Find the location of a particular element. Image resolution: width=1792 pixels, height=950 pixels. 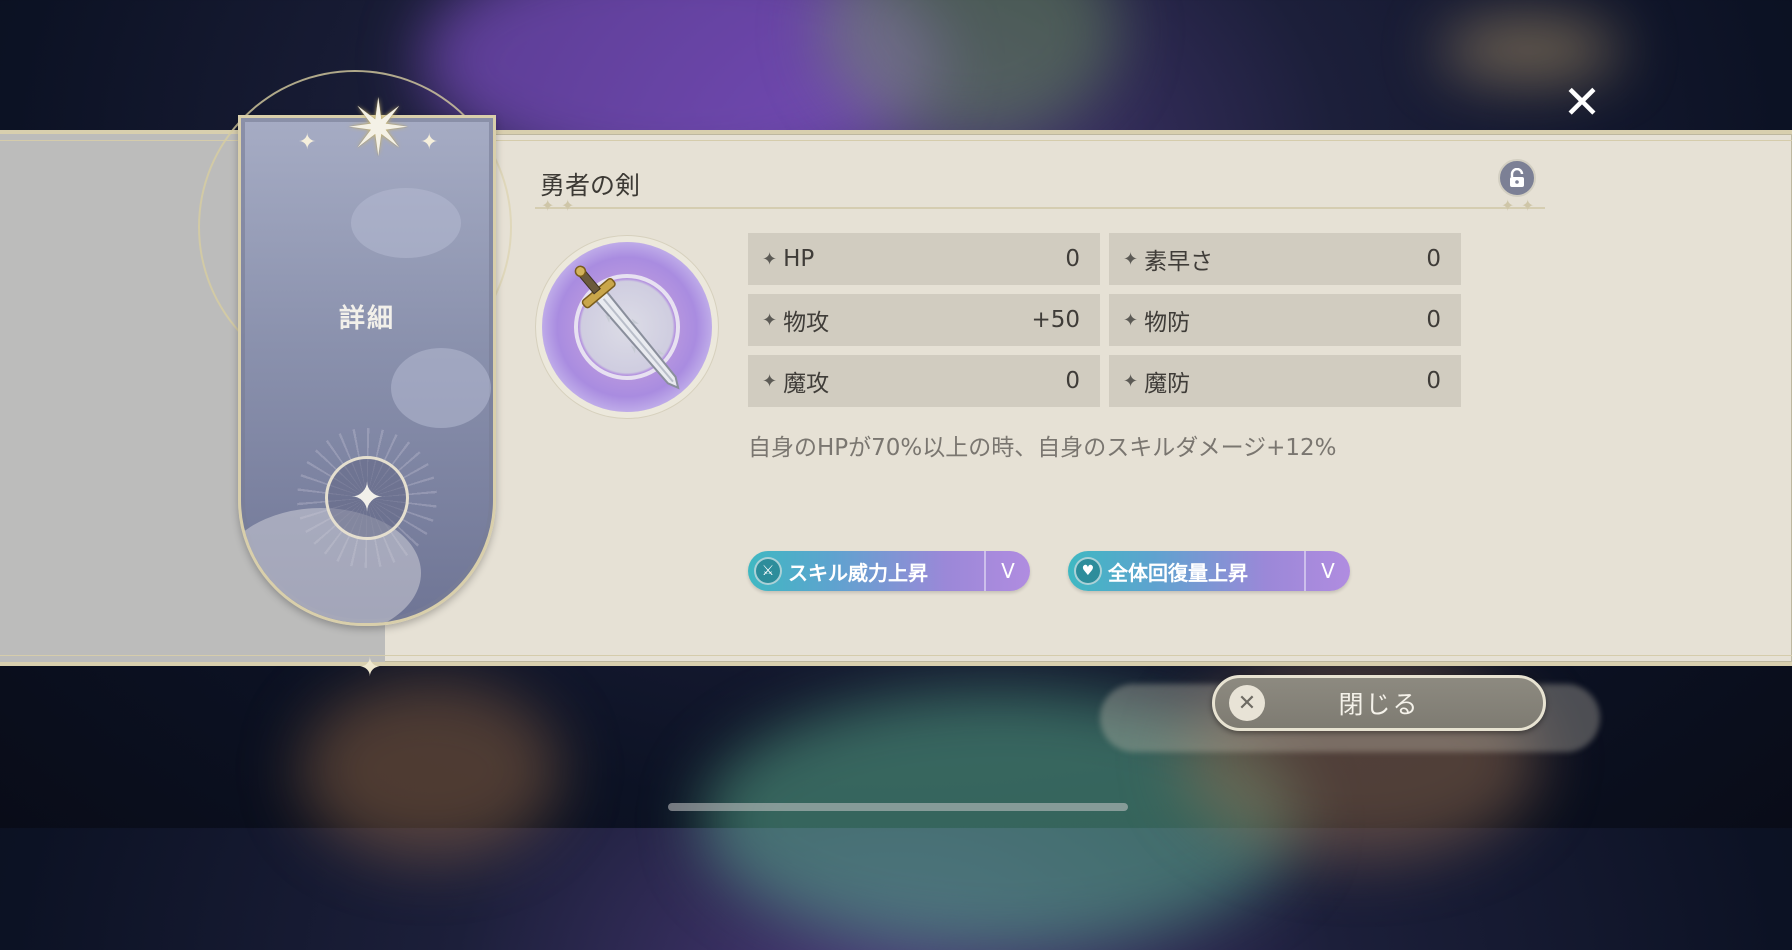

card-title: 詳細 is located at coordinates (366, 319).